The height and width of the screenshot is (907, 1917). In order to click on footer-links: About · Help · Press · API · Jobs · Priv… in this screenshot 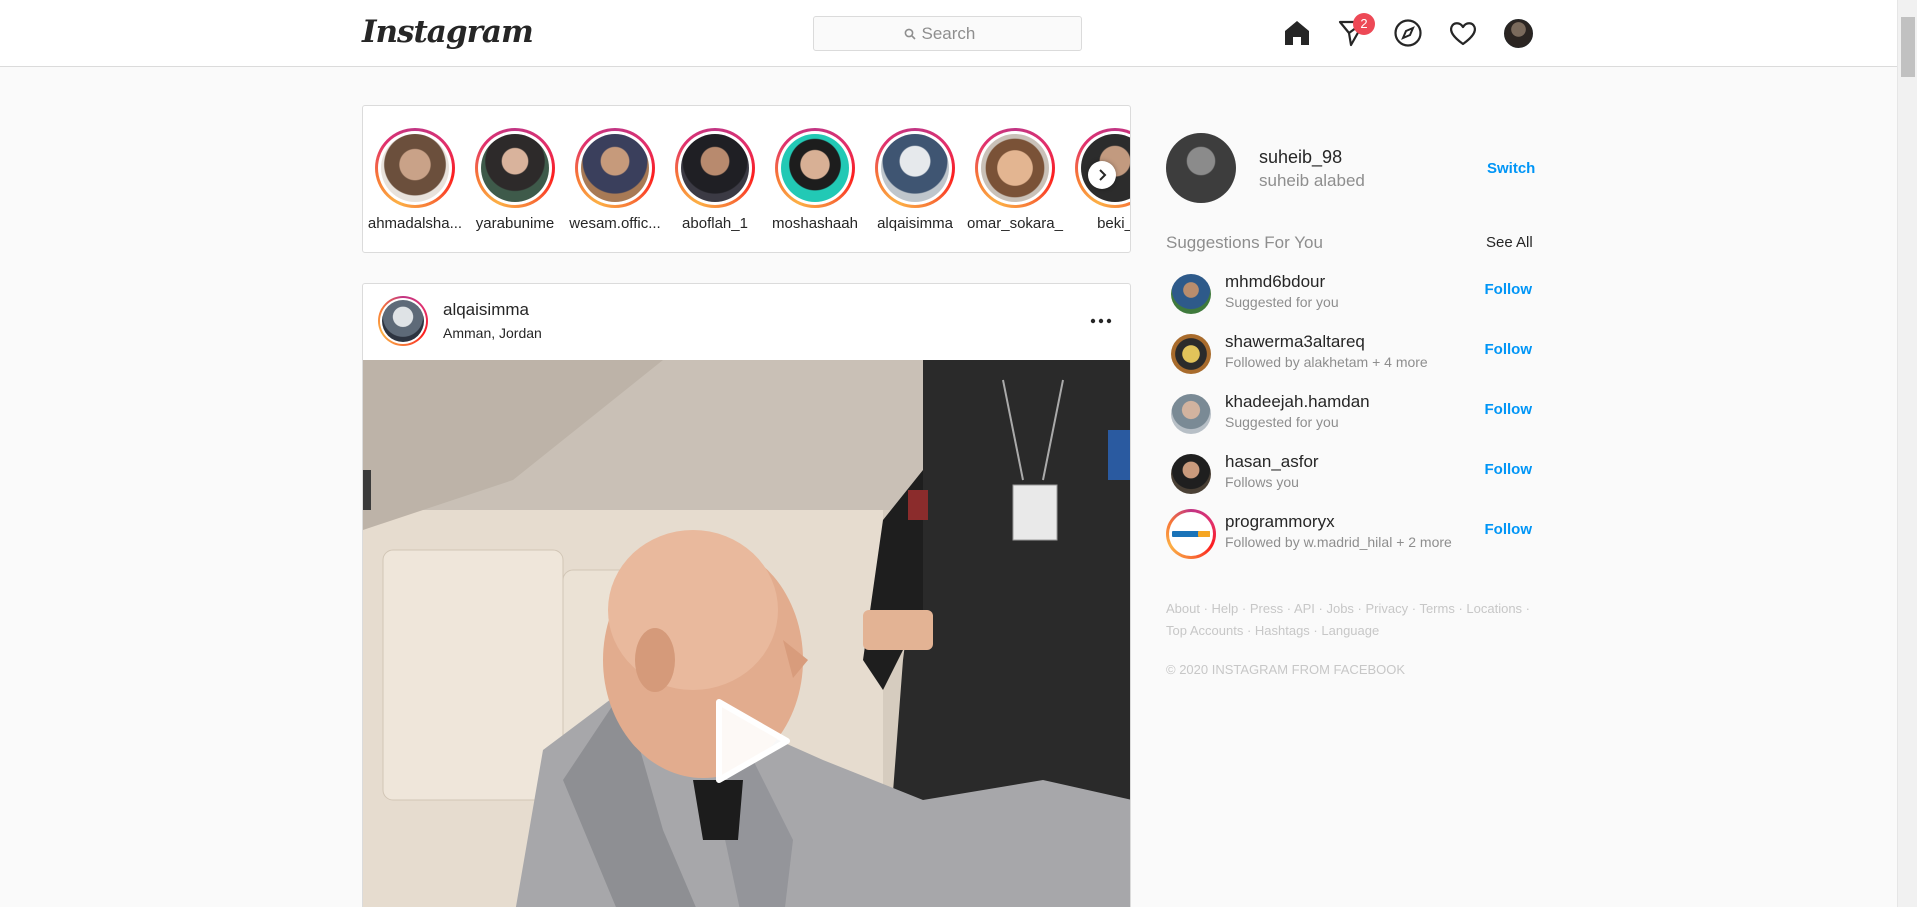, I will do `click(1348, 619)`.